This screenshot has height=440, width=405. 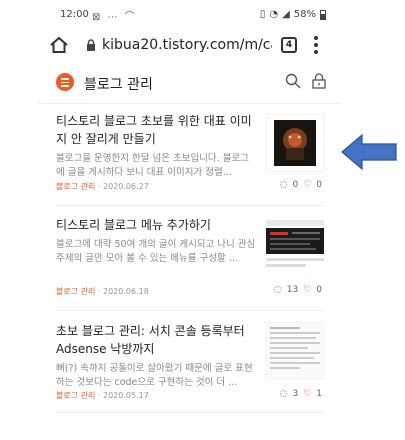 I want to click on vibrate-icon: ▯, so click(x=262, y=14).